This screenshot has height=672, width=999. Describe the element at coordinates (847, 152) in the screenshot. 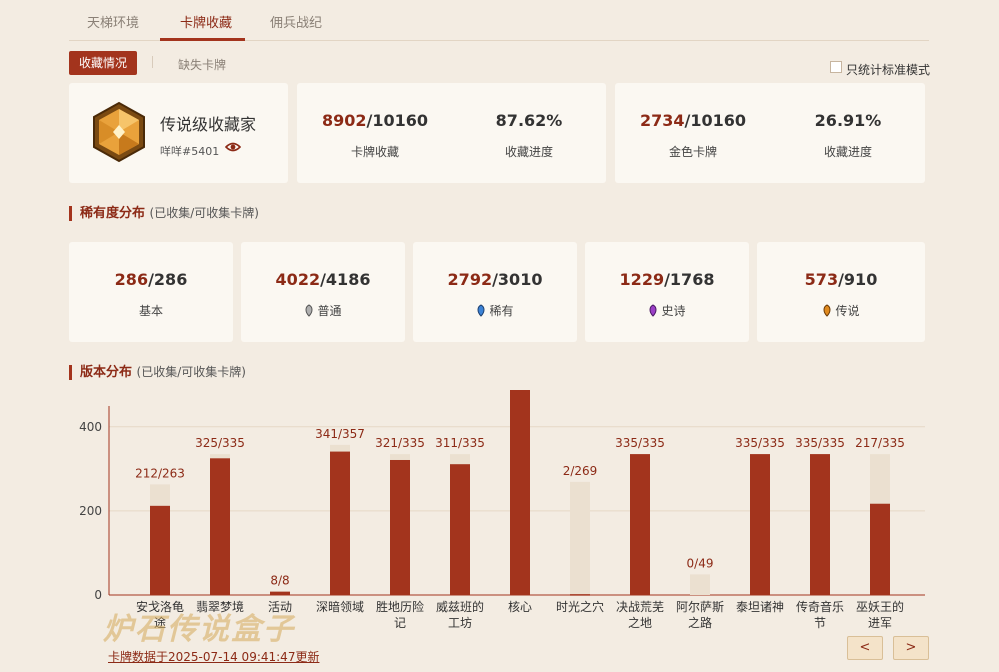

I see `golden-progress-label: 收藏进度` at that location.